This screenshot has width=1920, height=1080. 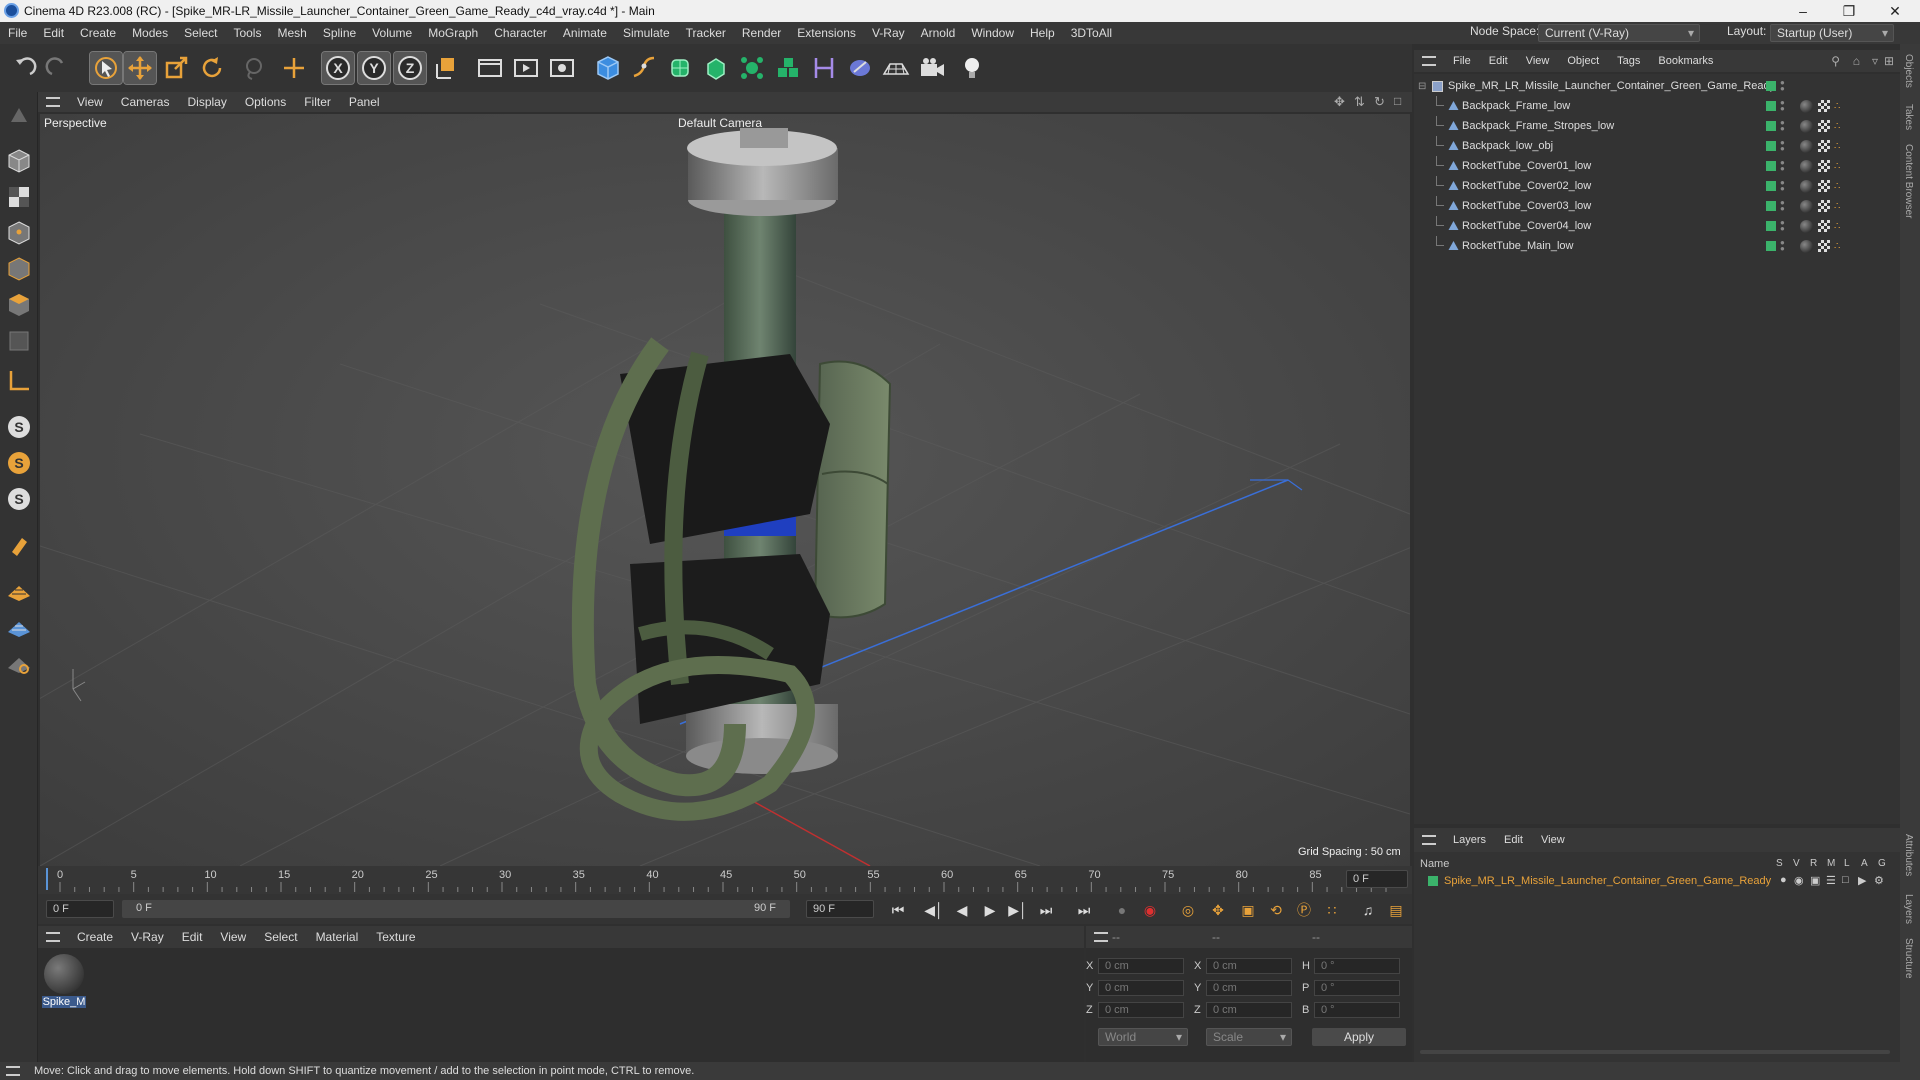 I want to click on workplane-icon, so click(x=19, y=381).